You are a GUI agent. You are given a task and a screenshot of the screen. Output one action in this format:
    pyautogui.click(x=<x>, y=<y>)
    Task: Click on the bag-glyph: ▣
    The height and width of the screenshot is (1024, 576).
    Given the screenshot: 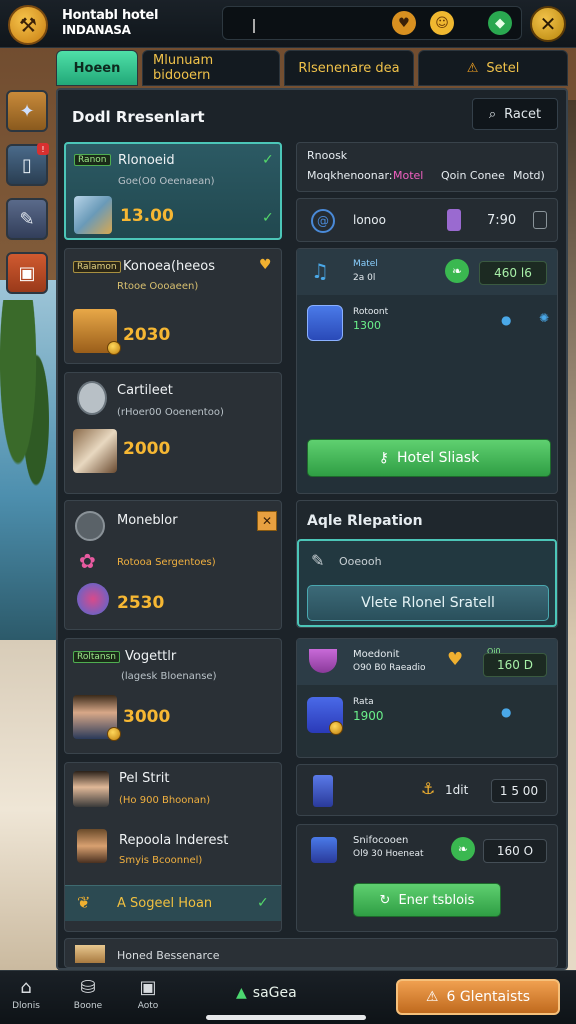 What is the action you would take?
    pyautogui.click(x=27, y=273)
    